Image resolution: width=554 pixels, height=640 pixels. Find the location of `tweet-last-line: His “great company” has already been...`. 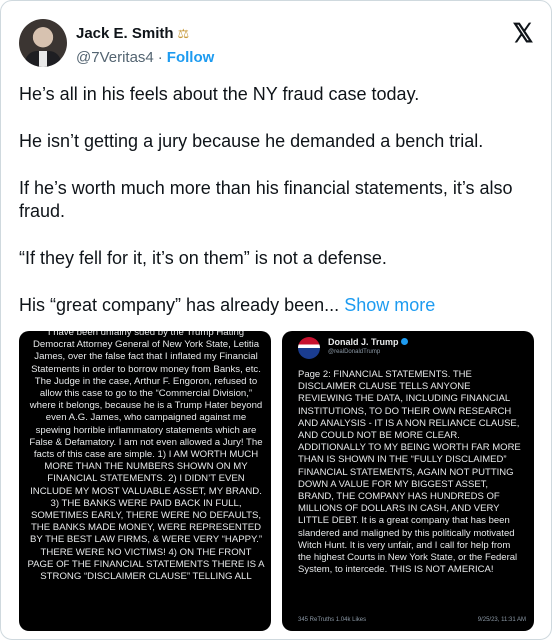

tweet-last-line: His “great company” has already been... is located at coordinates (179, 305).